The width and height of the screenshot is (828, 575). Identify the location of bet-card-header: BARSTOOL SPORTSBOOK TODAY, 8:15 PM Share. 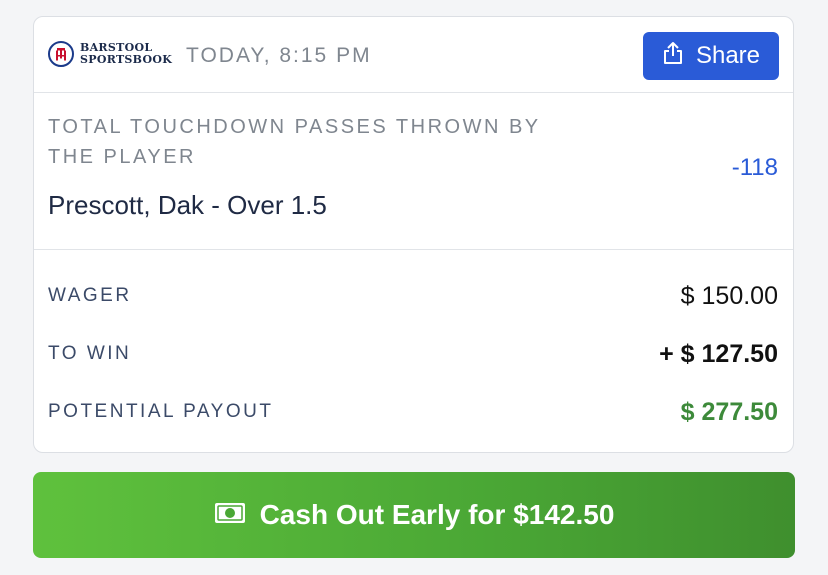
(413, 55).